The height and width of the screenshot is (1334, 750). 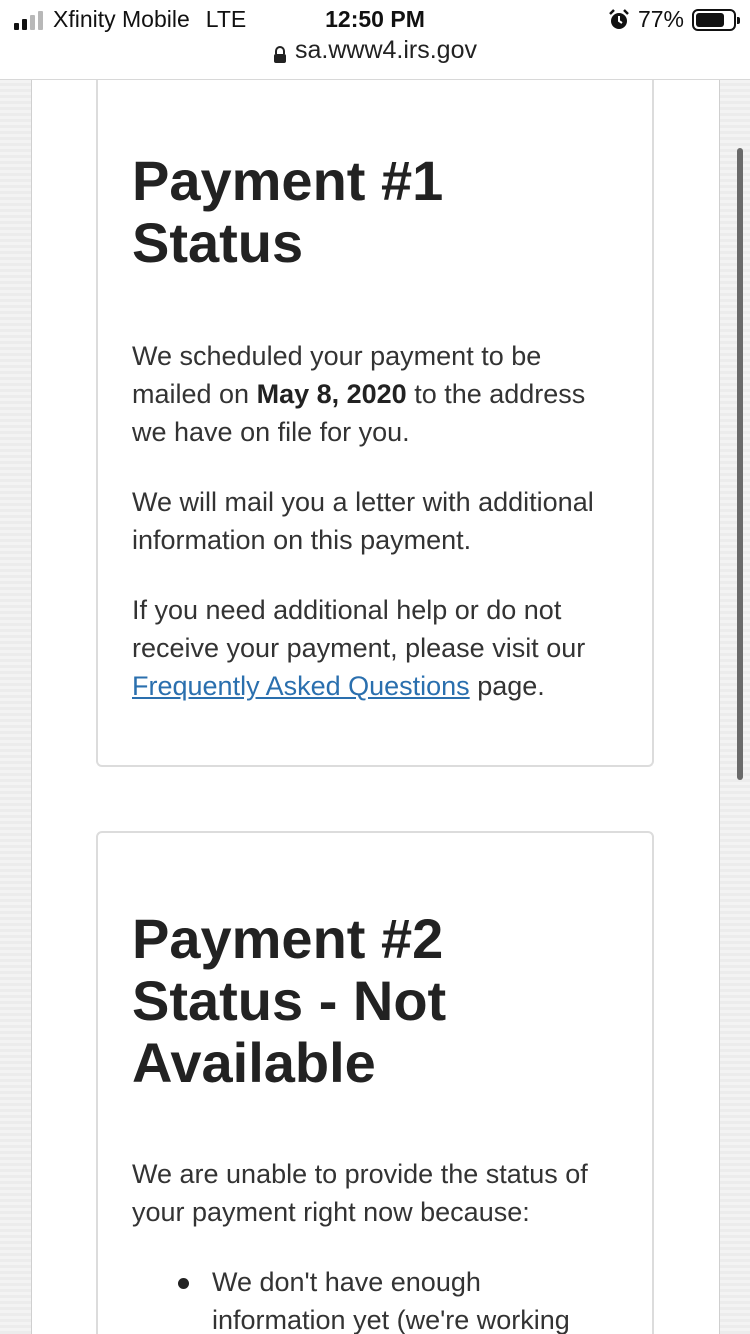 I want to click on alarm-icon, so click(x=619, y=19).